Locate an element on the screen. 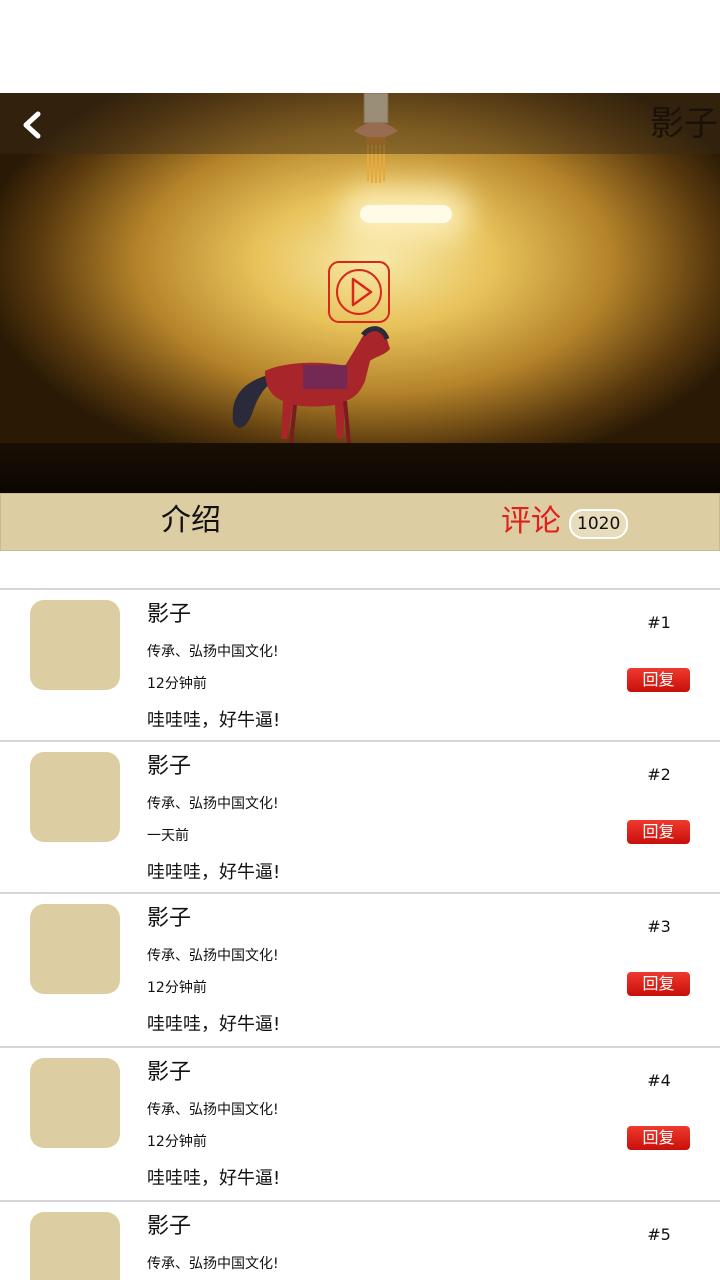  play-icon is located at coordinates (359, 292).